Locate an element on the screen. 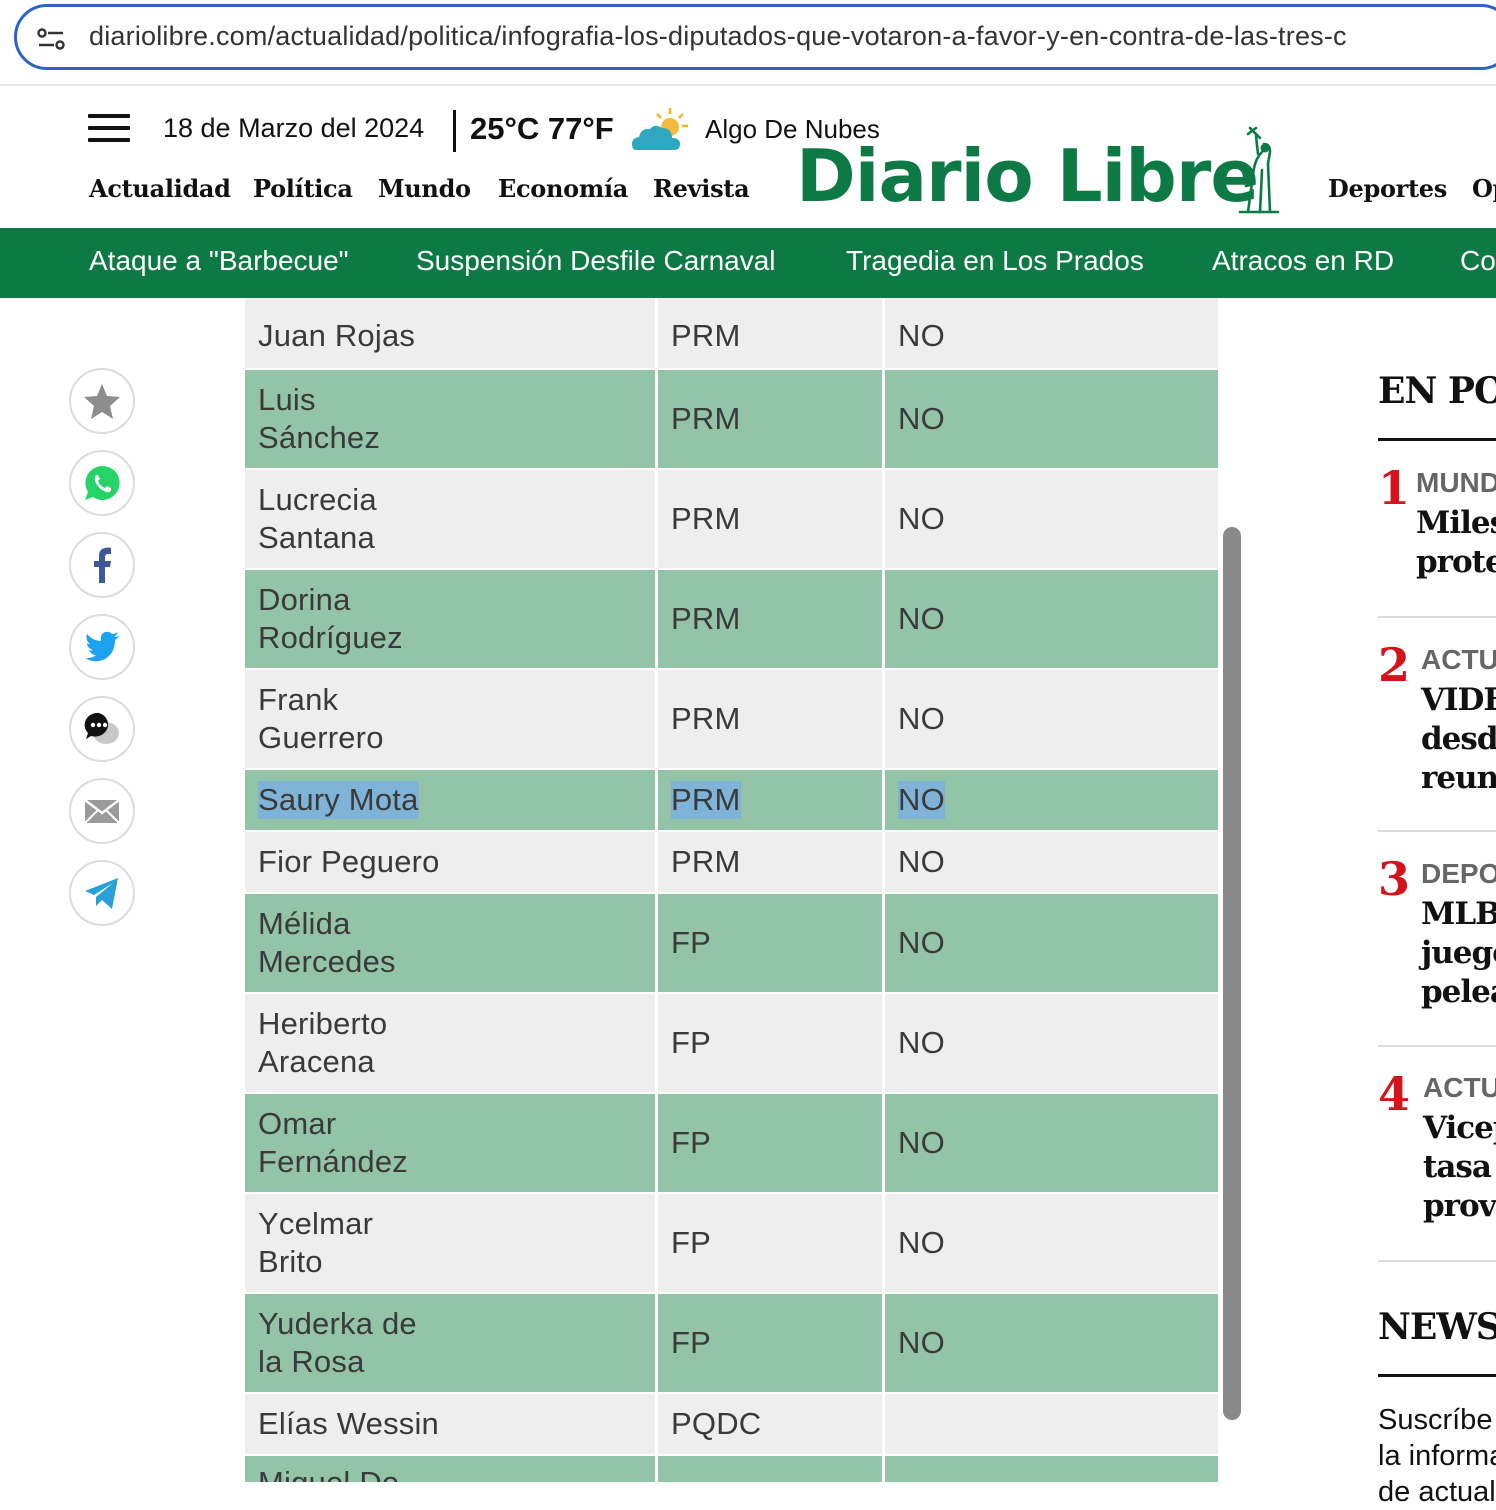 The width and height of the screenshot is (1496, 1510). nav-revista: Revista is located at coordinates (701, 188).